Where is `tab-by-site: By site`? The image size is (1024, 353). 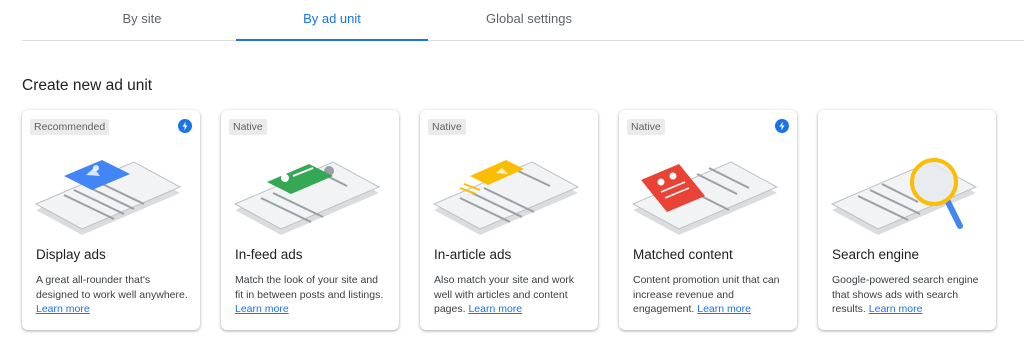
tab-by-site: By site is located at coordinates (142, 20).